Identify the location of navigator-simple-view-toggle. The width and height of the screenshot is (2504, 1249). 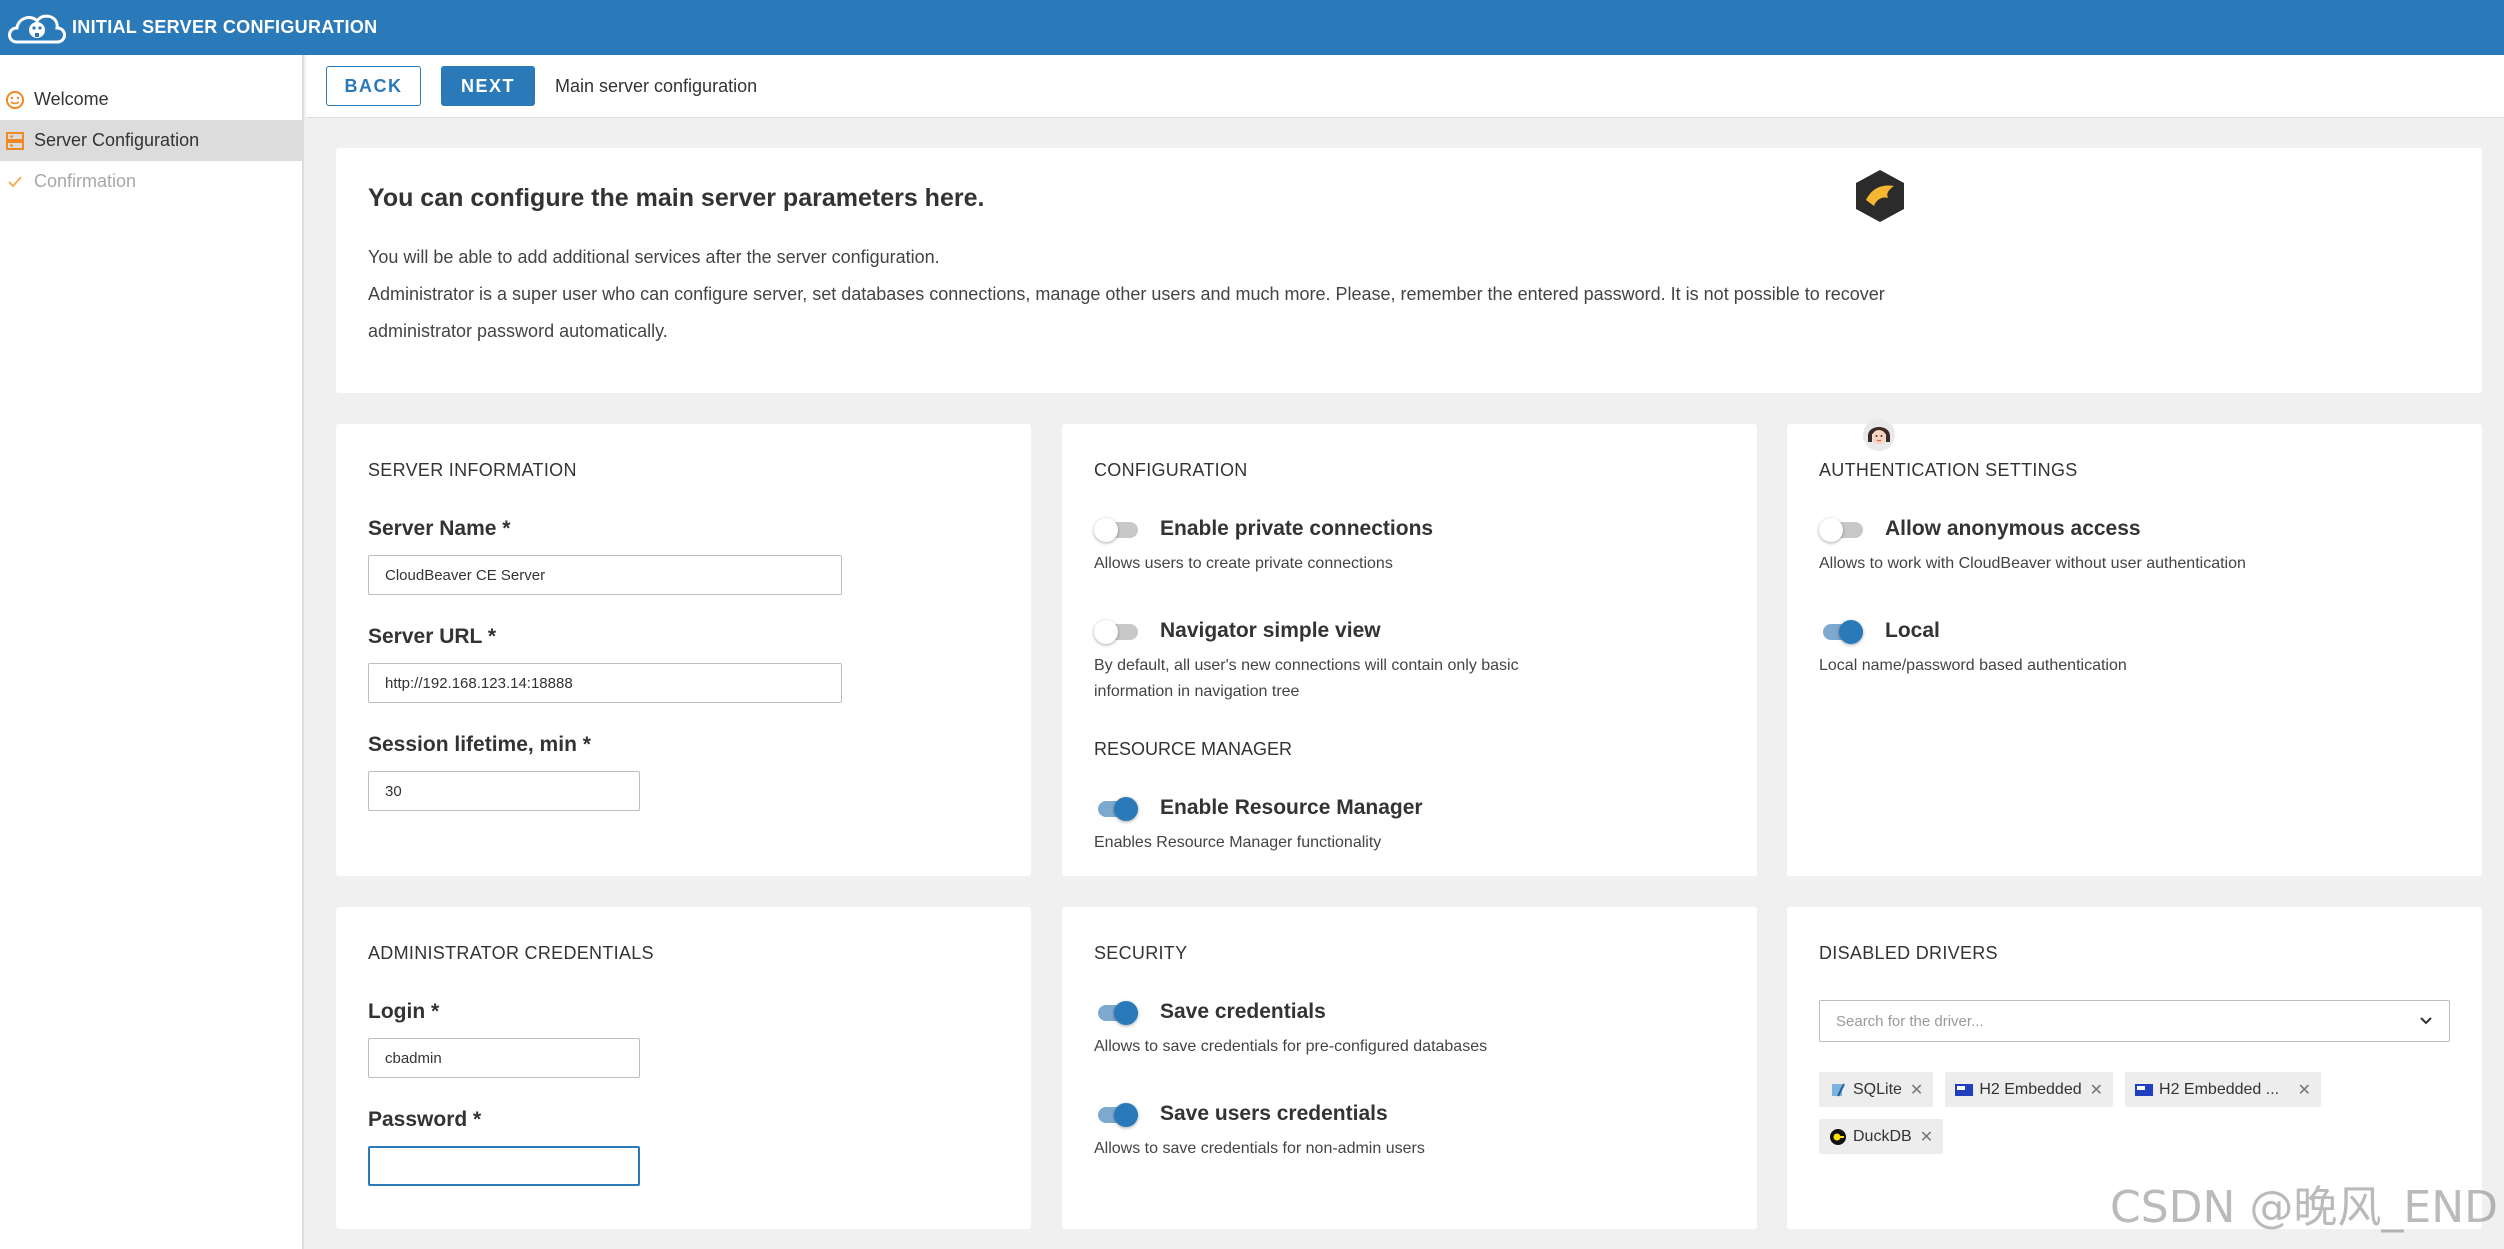
(1116, 632).